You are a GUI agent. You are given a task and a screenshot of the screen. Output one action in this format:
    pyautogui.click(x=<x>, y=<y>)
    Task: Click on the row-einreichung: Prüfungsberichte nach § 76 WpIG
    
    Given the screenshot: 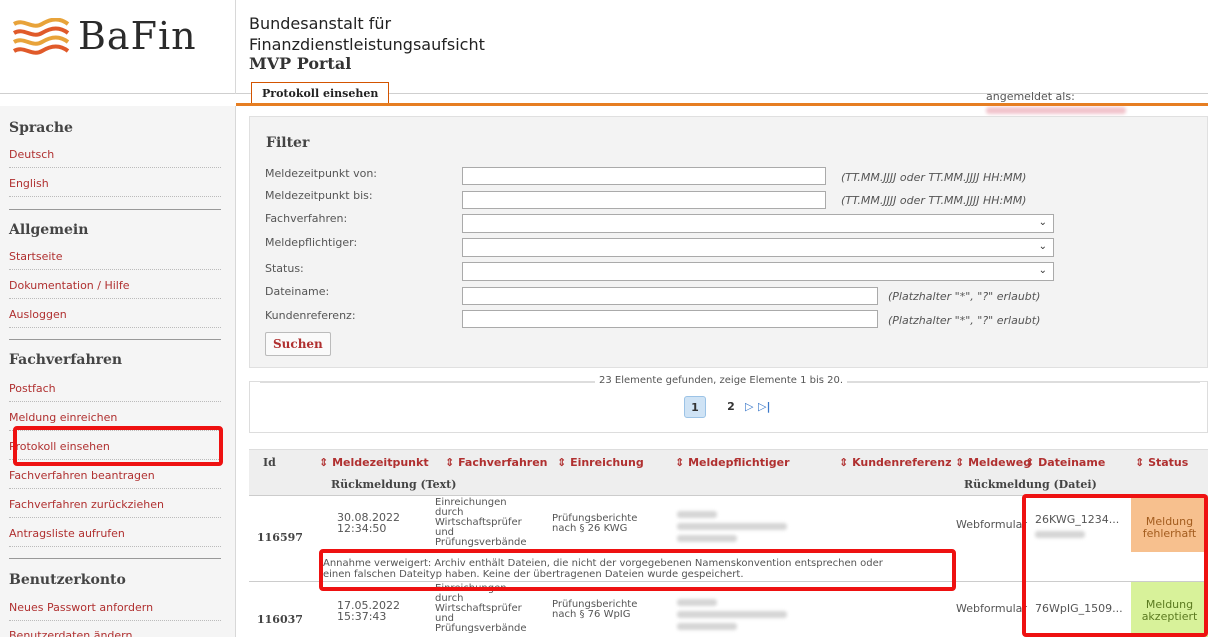 What is the action you would take?
    pyautogui.click(x=594, y=610)
    